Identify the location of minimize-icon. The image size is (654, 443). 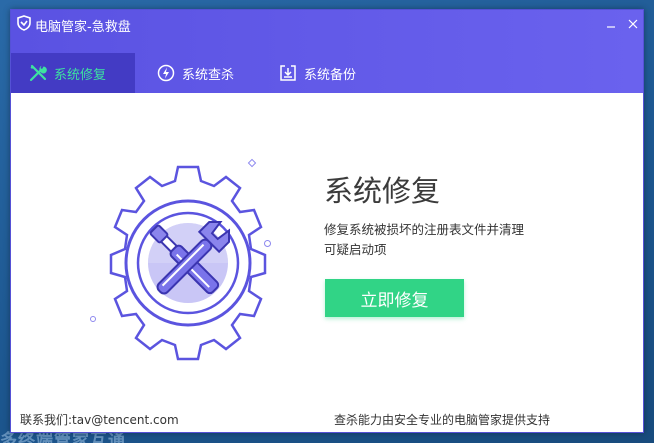
(611, 23).